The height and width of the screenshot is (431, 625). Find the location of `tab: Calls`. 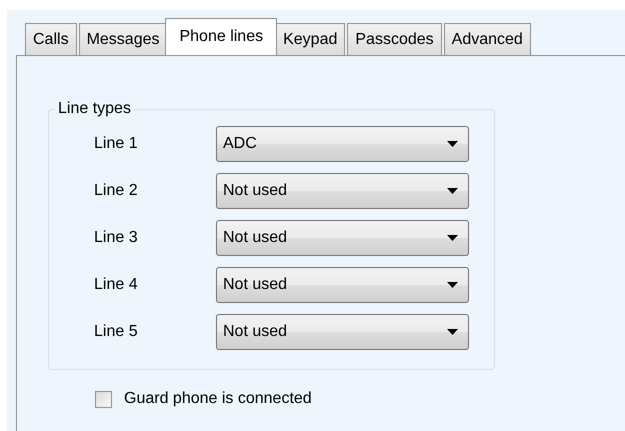

tab: Calls is located at coordinates (51, 39).